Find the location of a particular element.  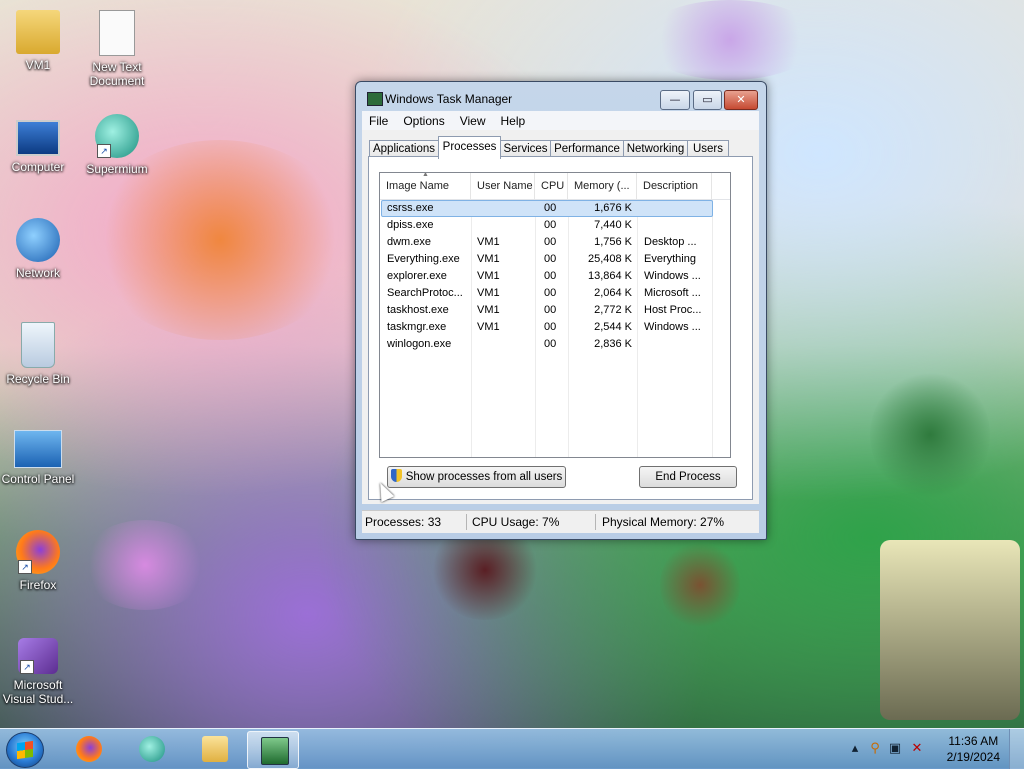

table-row: Everything.exe VM1 00 25,408 K Everything is located at coordinates (555, 259).